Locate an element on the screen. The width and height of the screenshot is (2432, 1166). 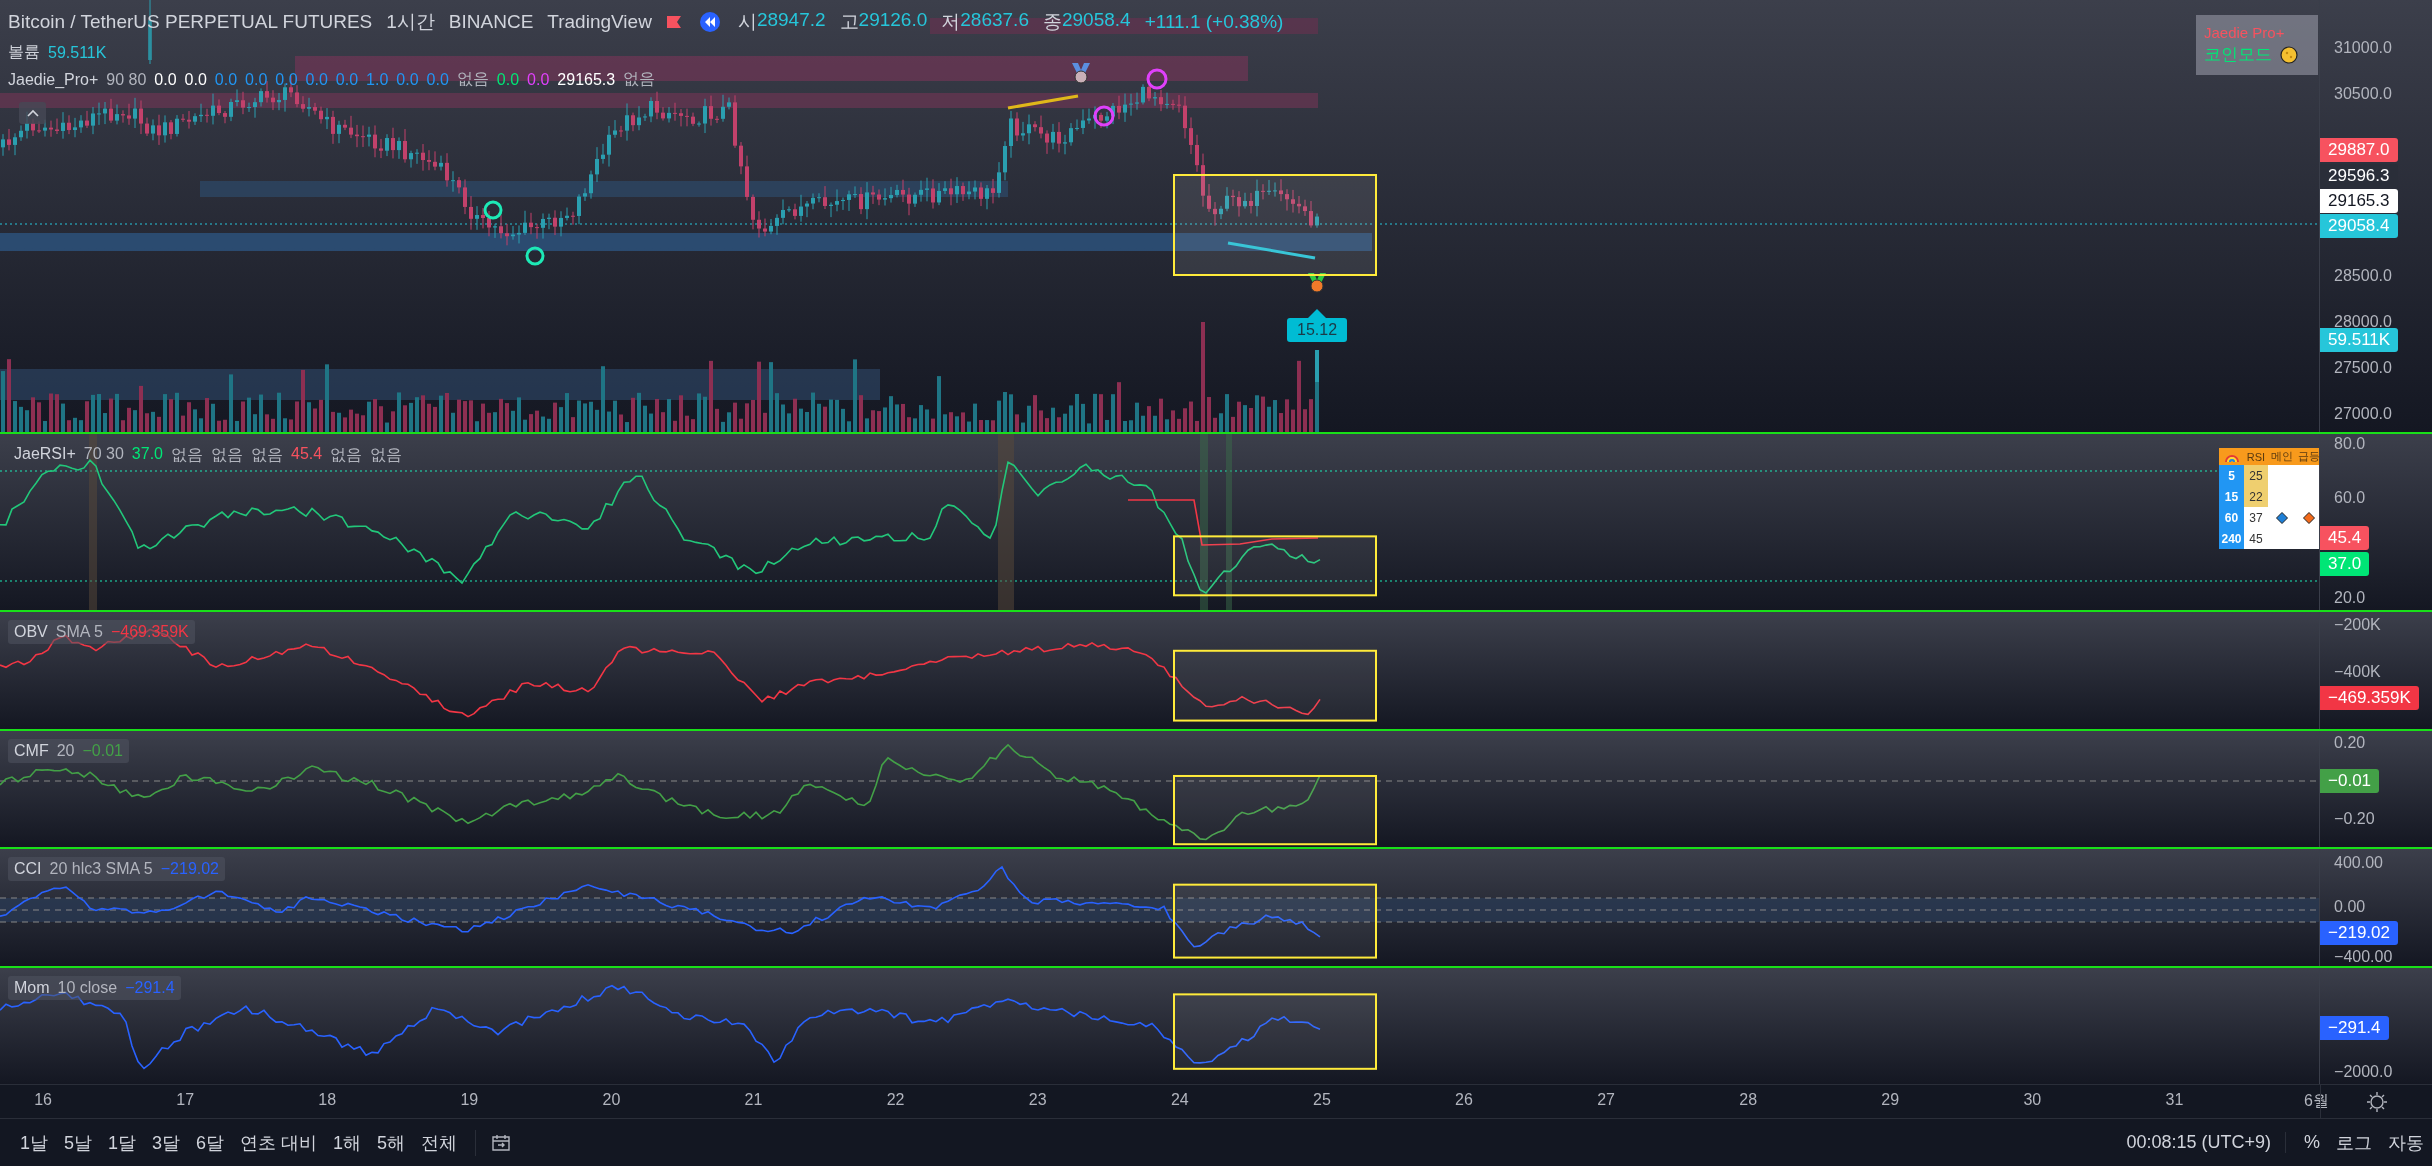
legend-value: −469.359K is located at coordinates (149, 632).